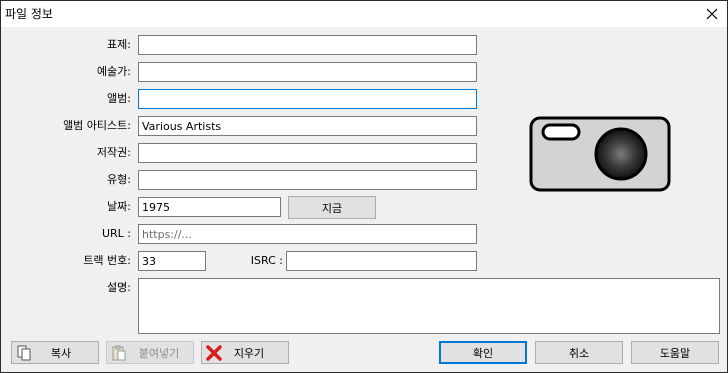  I want to click on copyright-label: 저작권:, so click(113, 152).